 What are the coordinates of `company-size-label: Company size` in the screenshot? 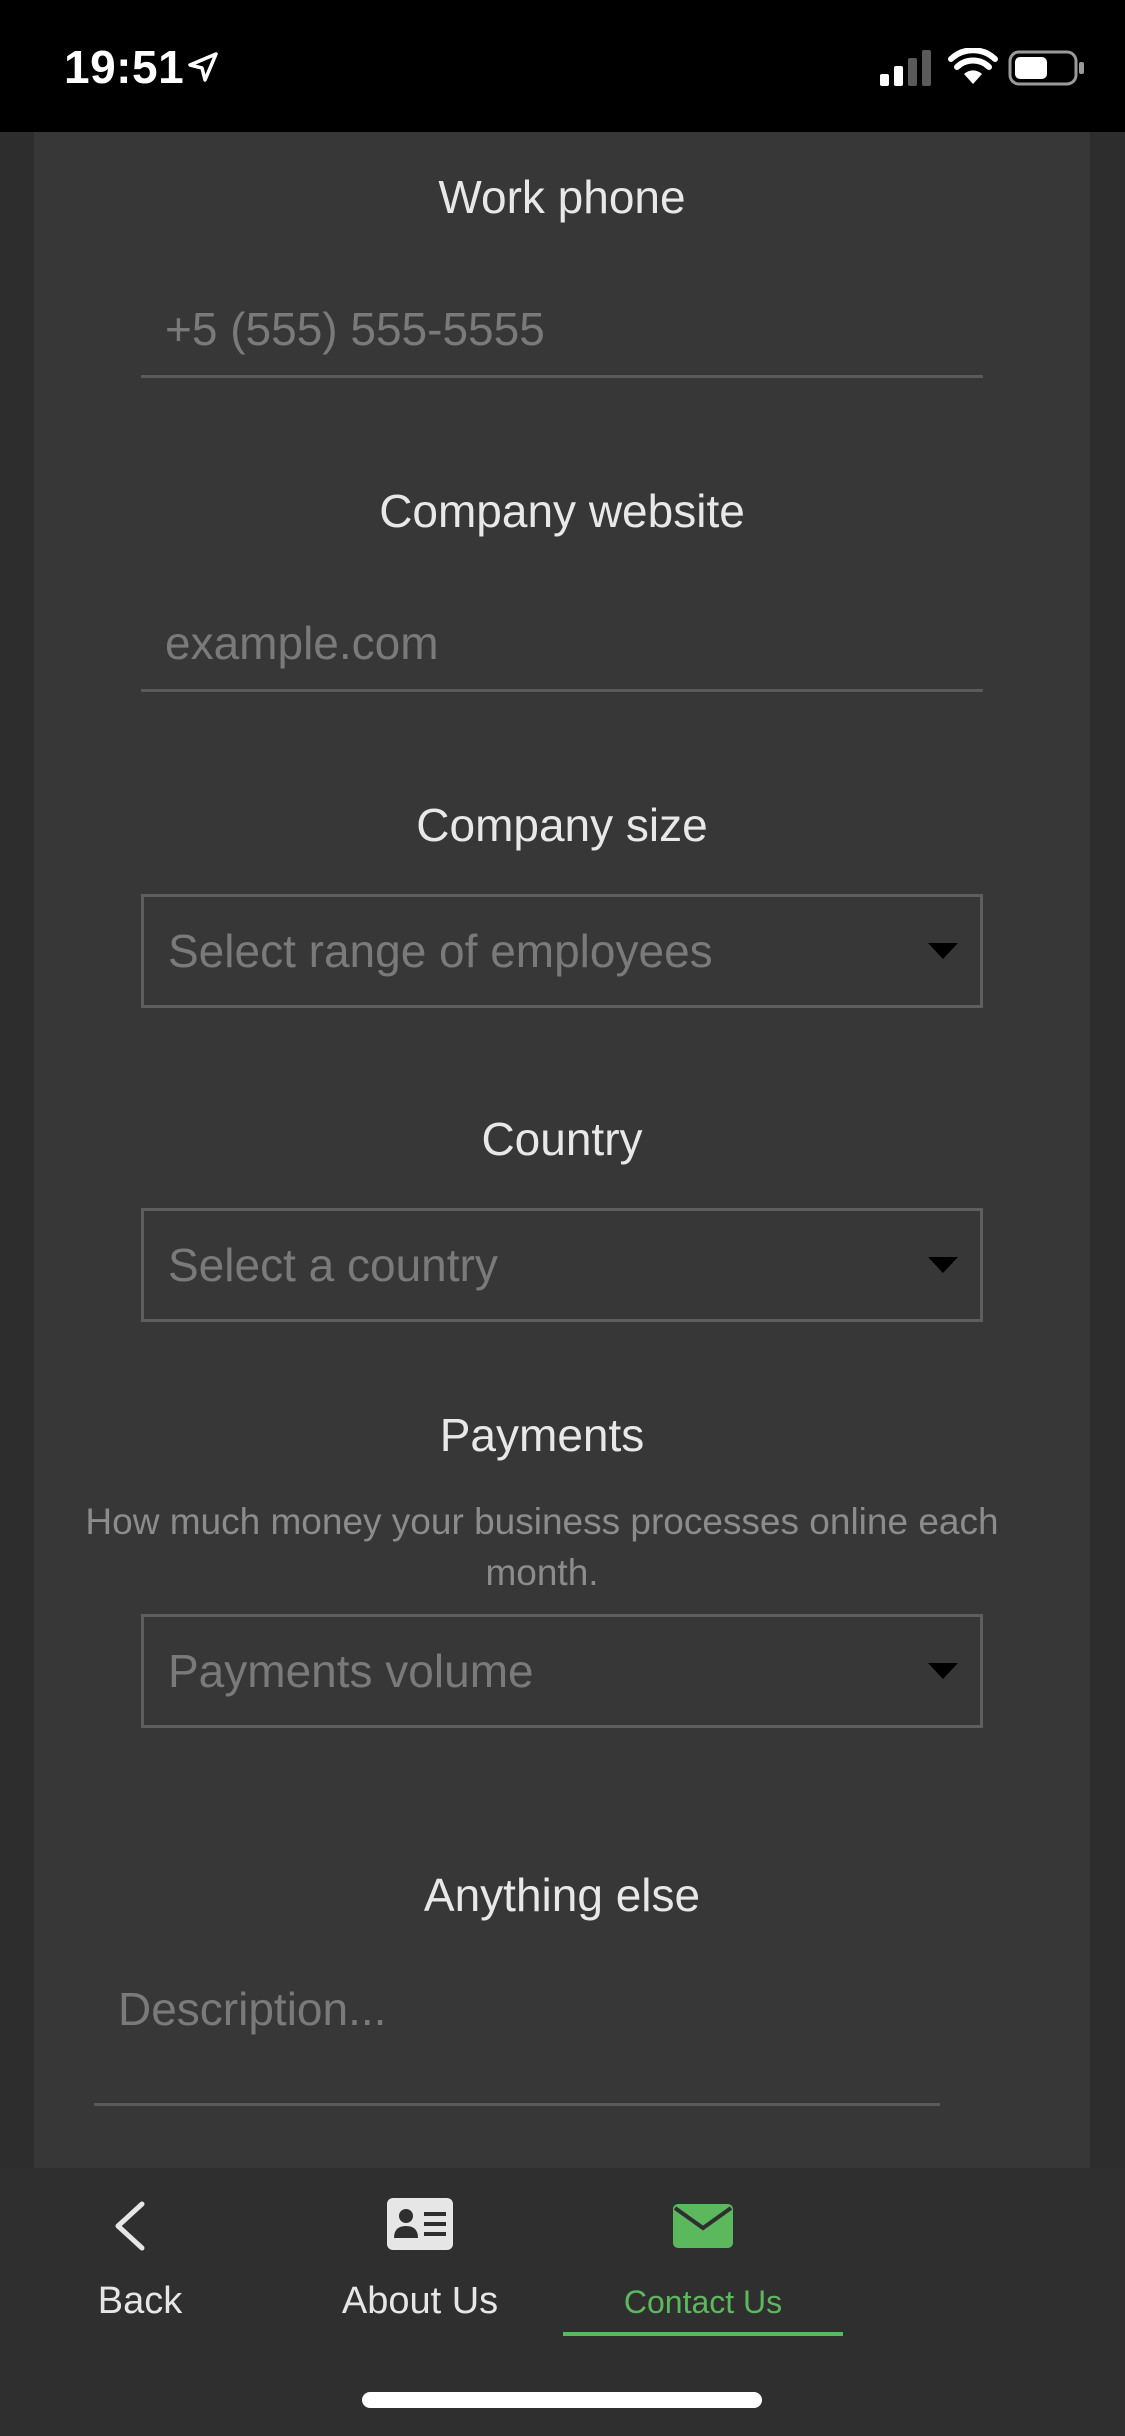 It's located at (562, 825).